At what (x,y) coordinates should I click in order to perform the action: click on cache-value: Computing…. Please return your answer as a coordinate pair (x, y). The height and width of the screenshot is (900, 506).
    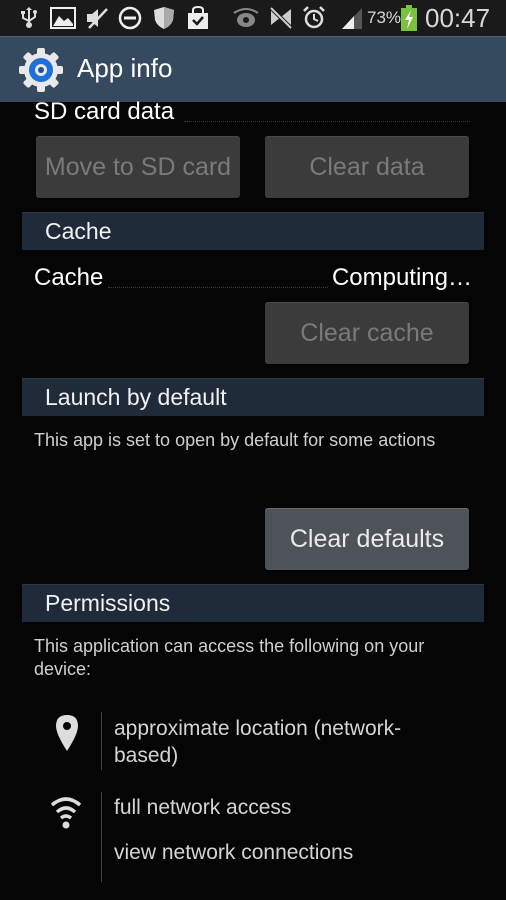
    Looking at the image, I should click on (401, 277).